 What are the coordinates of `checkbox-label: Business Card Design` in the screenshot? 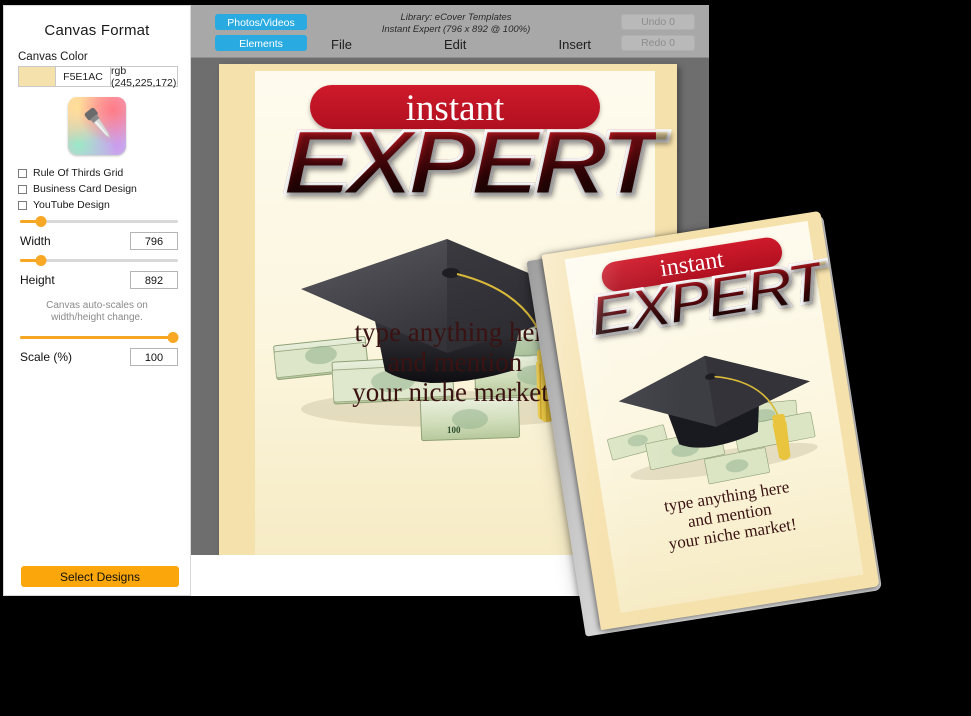 It's located at (85, 189).